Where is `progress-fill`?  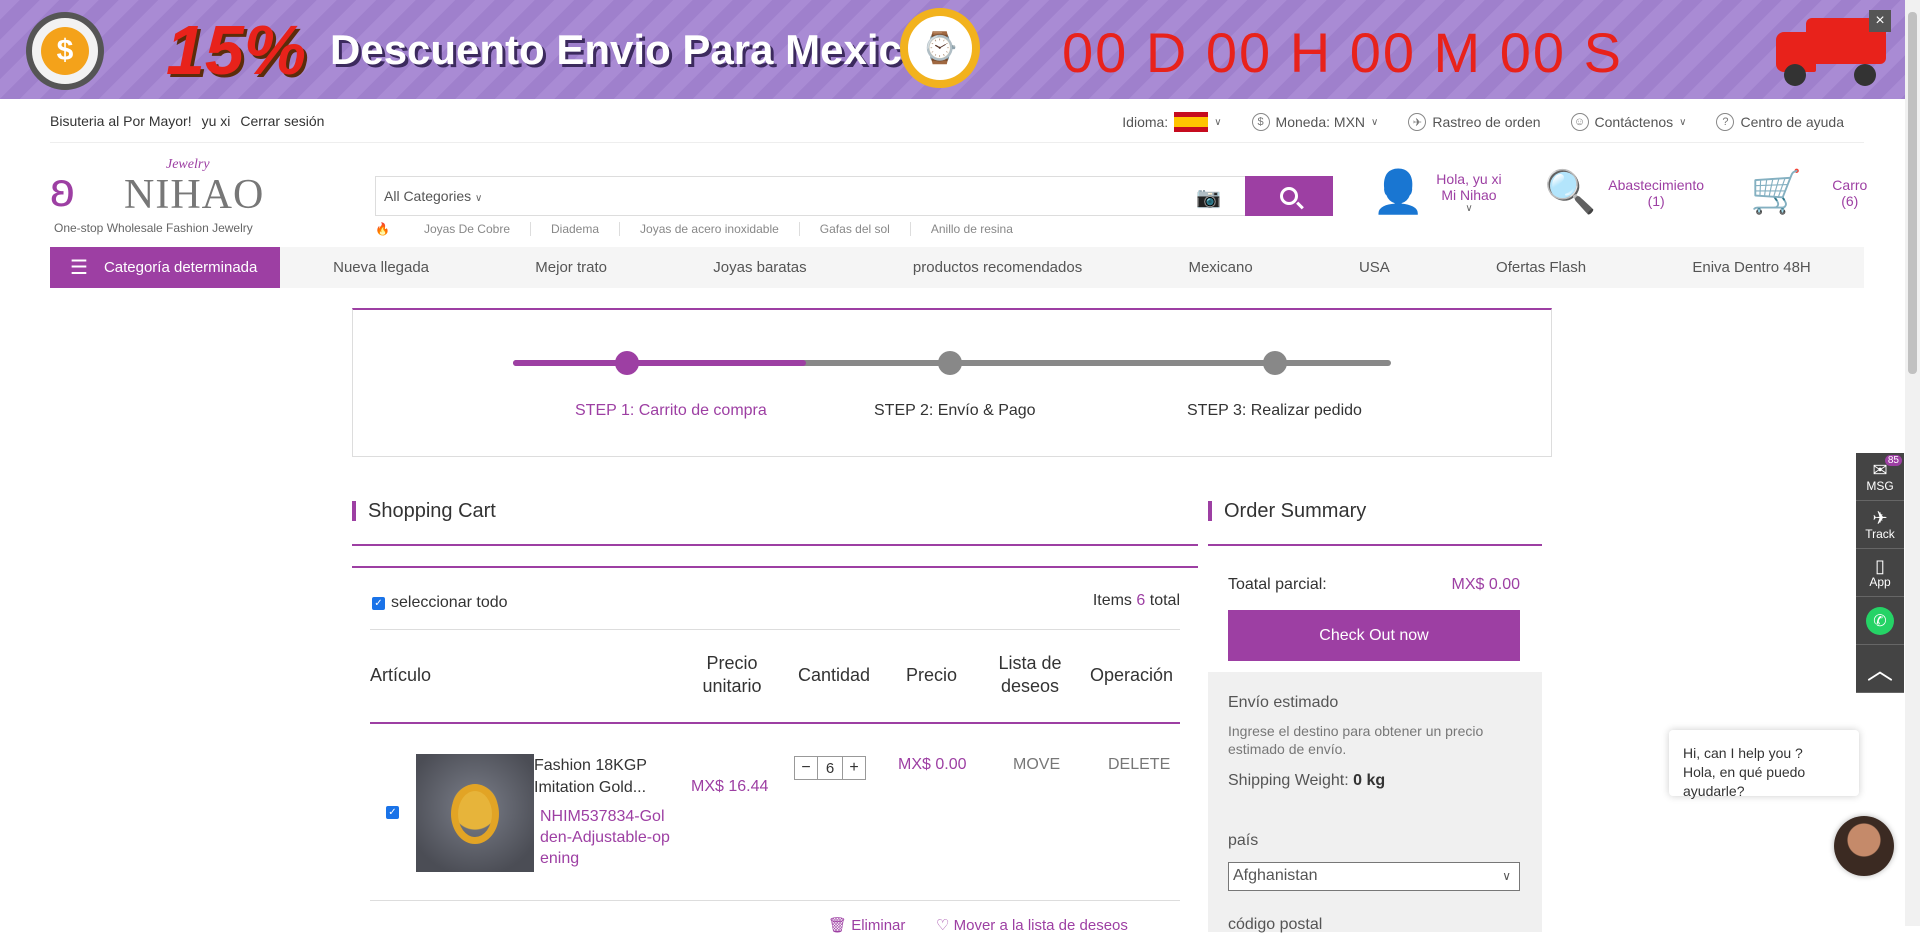
progress-fill is located at coordinates (659, 363).